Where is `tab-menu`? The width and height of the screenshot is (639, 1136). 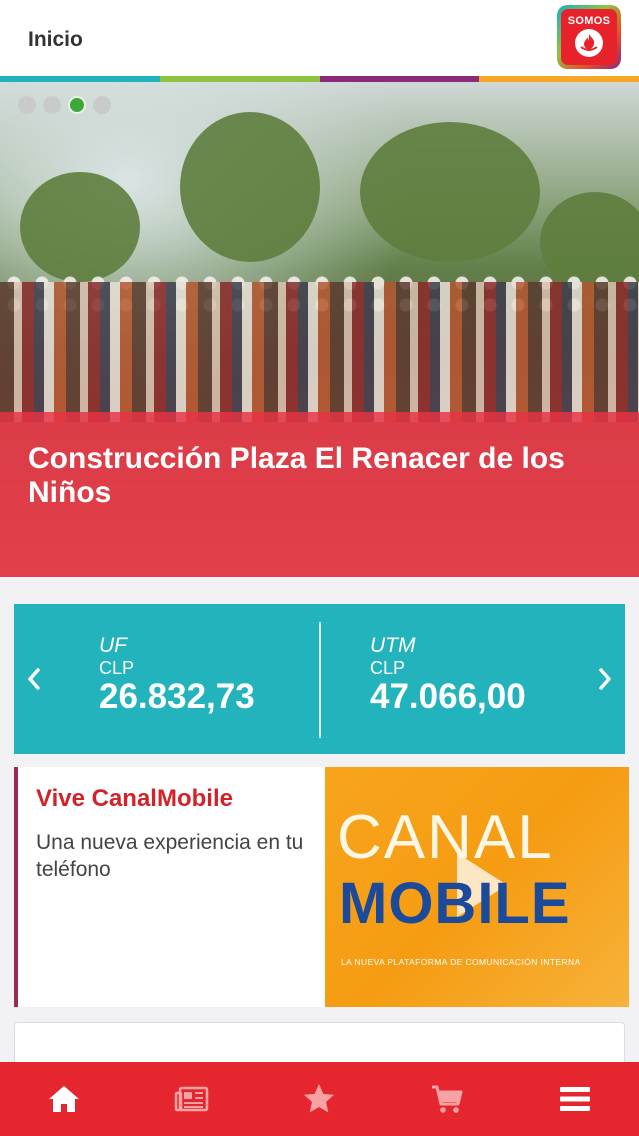 tab-menu is located at coordinates (575, 1099).